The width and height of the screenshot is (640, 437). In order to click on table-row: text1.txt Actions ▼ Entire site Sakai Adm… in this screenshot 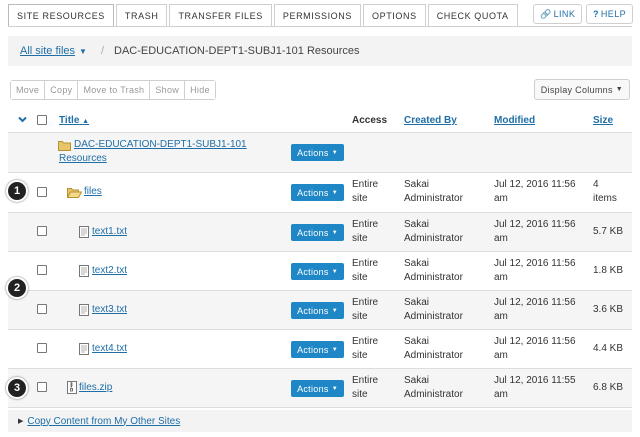, I will do `click(320, 232)`.